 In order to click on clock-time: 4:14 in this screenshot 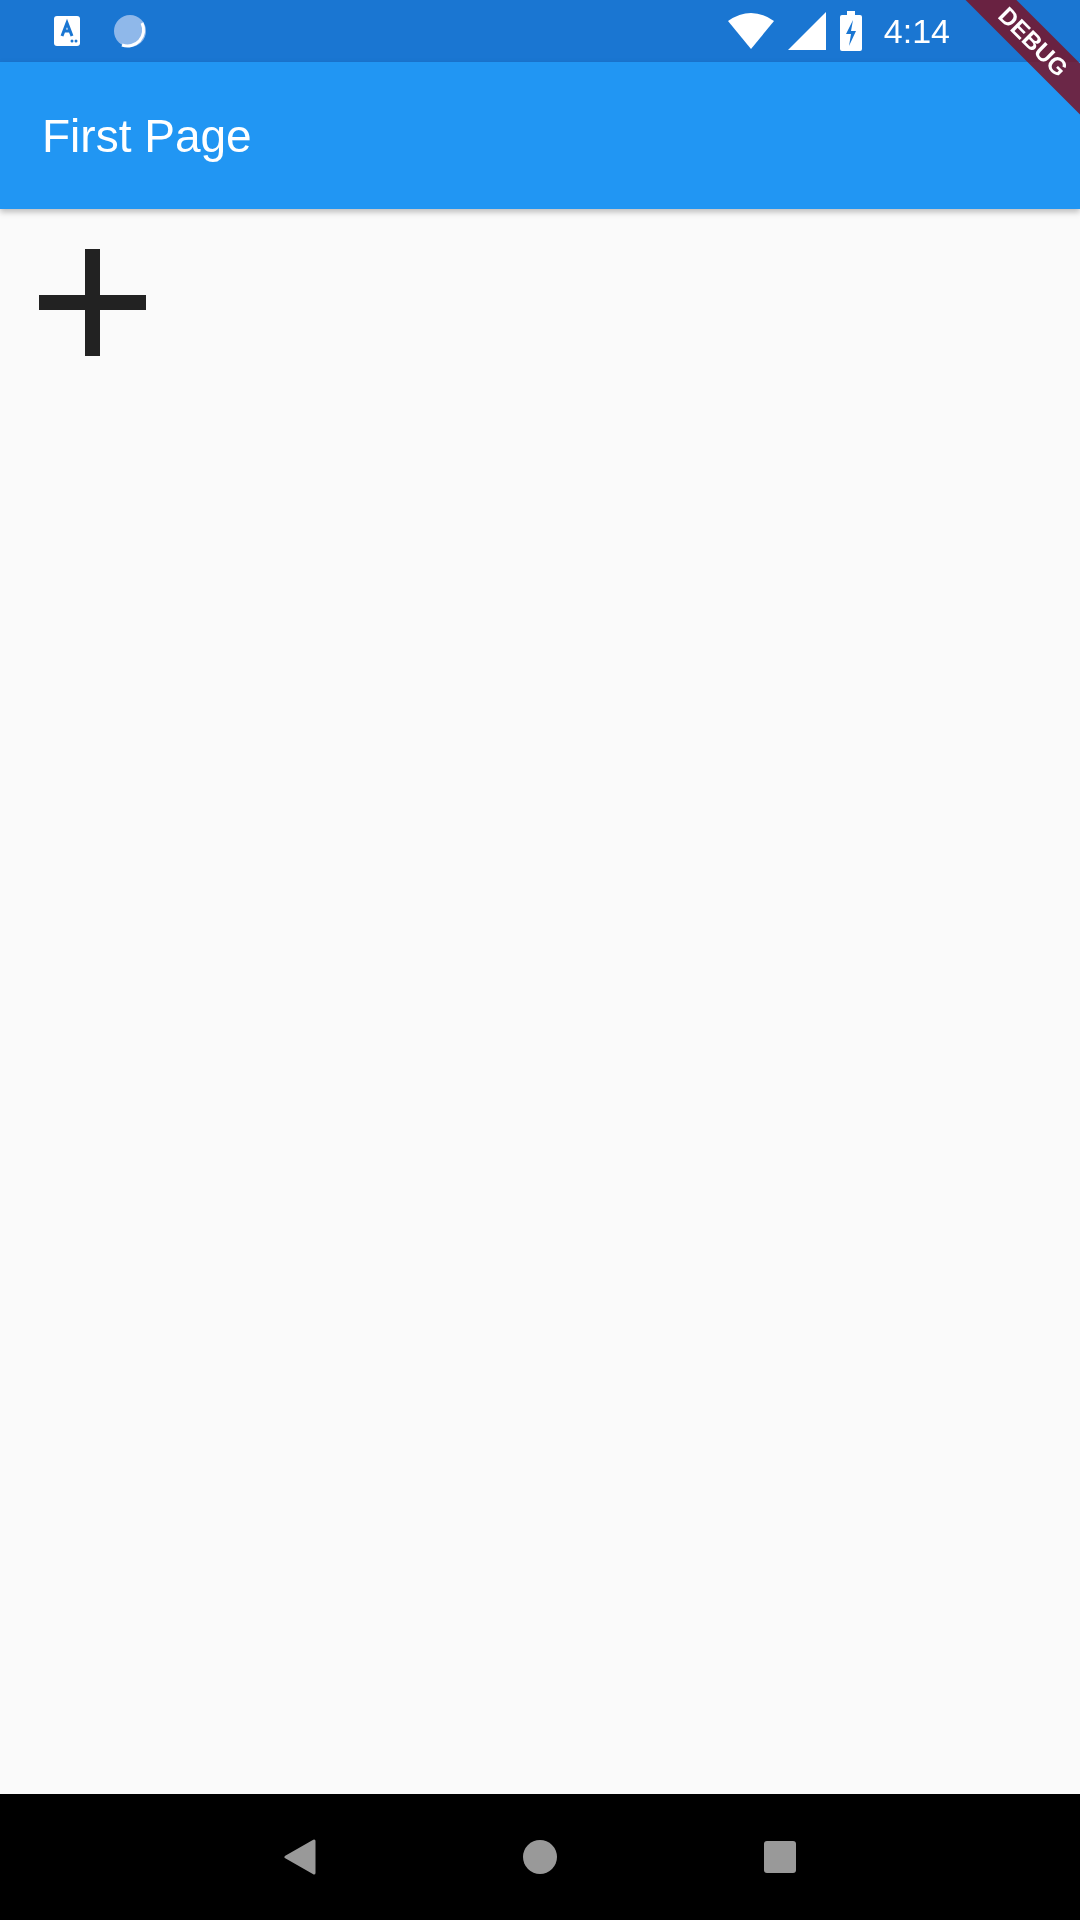, I will do `click(916, 31)`.